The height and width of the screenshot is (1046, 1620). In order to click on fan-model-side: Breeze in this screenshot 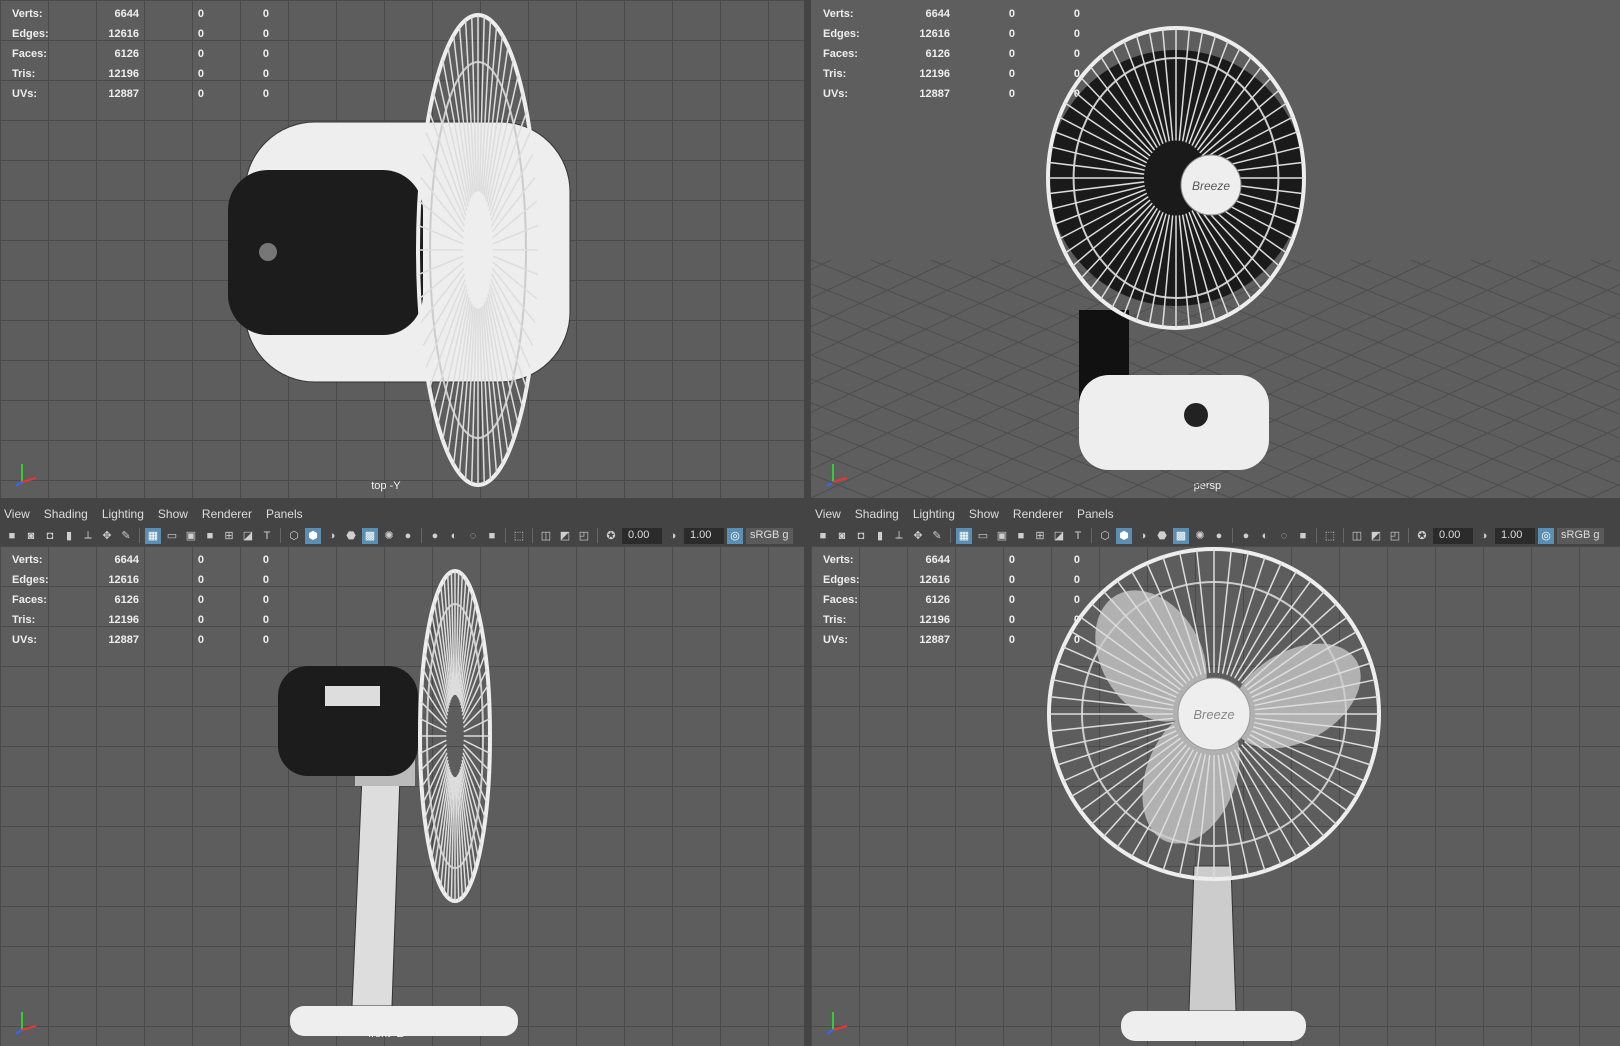, I will do `click(1214, 794)`.